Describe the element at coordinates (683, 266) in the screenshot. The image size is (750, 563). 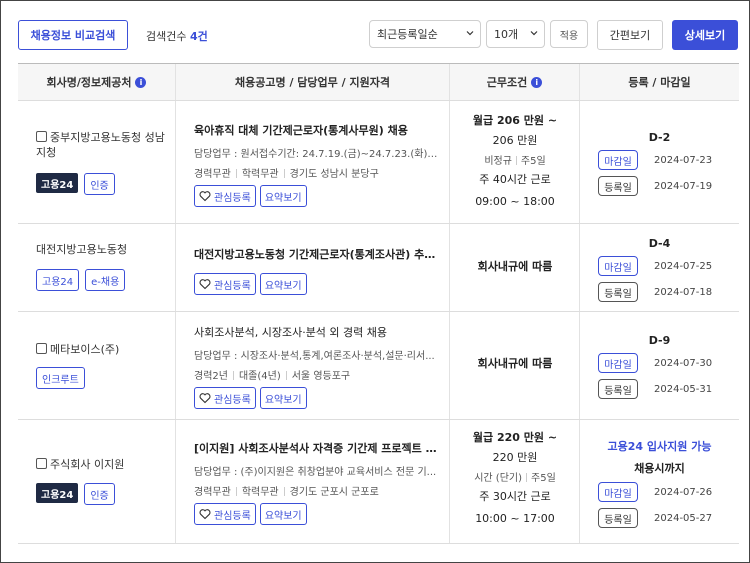
I see `deadline-date: 2024-07-25` at that location.